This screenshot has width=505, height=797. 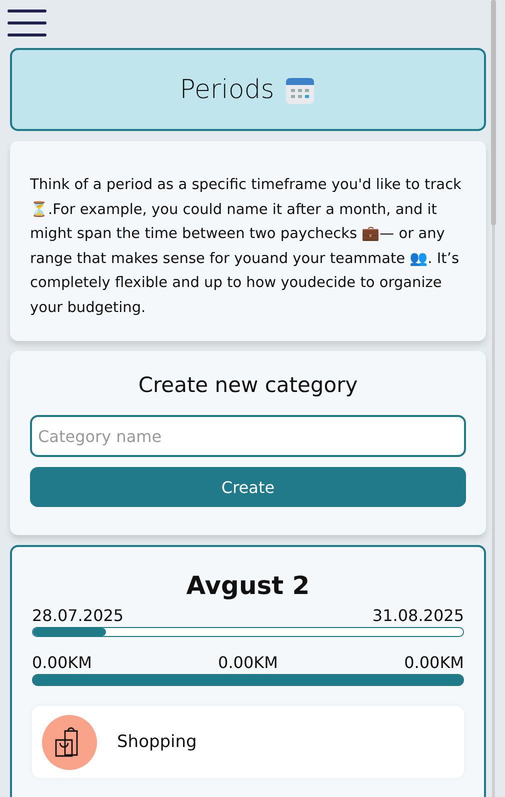 What do you see at coordinates (78, 615) in the screenshot?
I see `start-date: 28.07.2025` at bounding box center [78, 615].